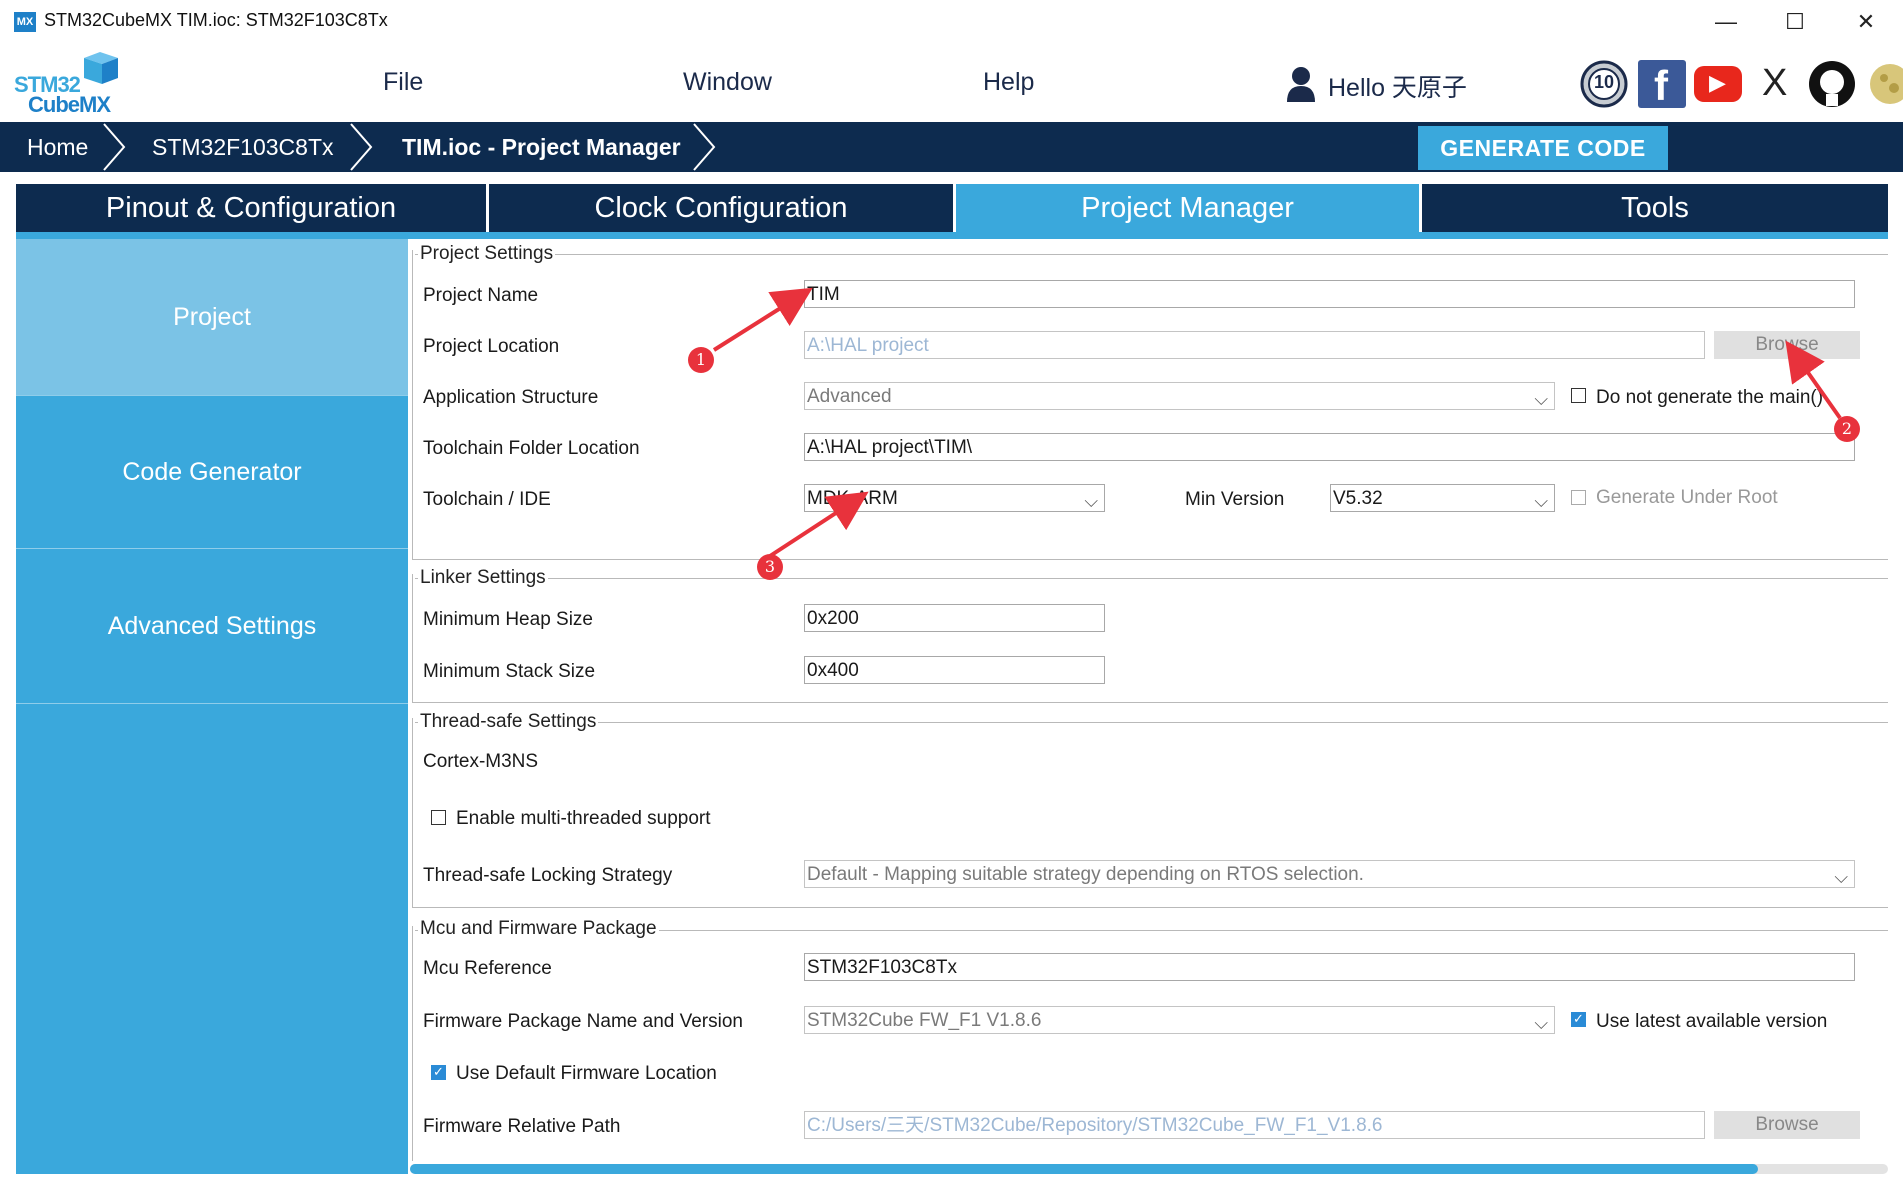 The image size is (1903, 1192). Describe the element at coordinates (701, 360) in the screenshot. I see `annotation-marker-1: 1` at that location.